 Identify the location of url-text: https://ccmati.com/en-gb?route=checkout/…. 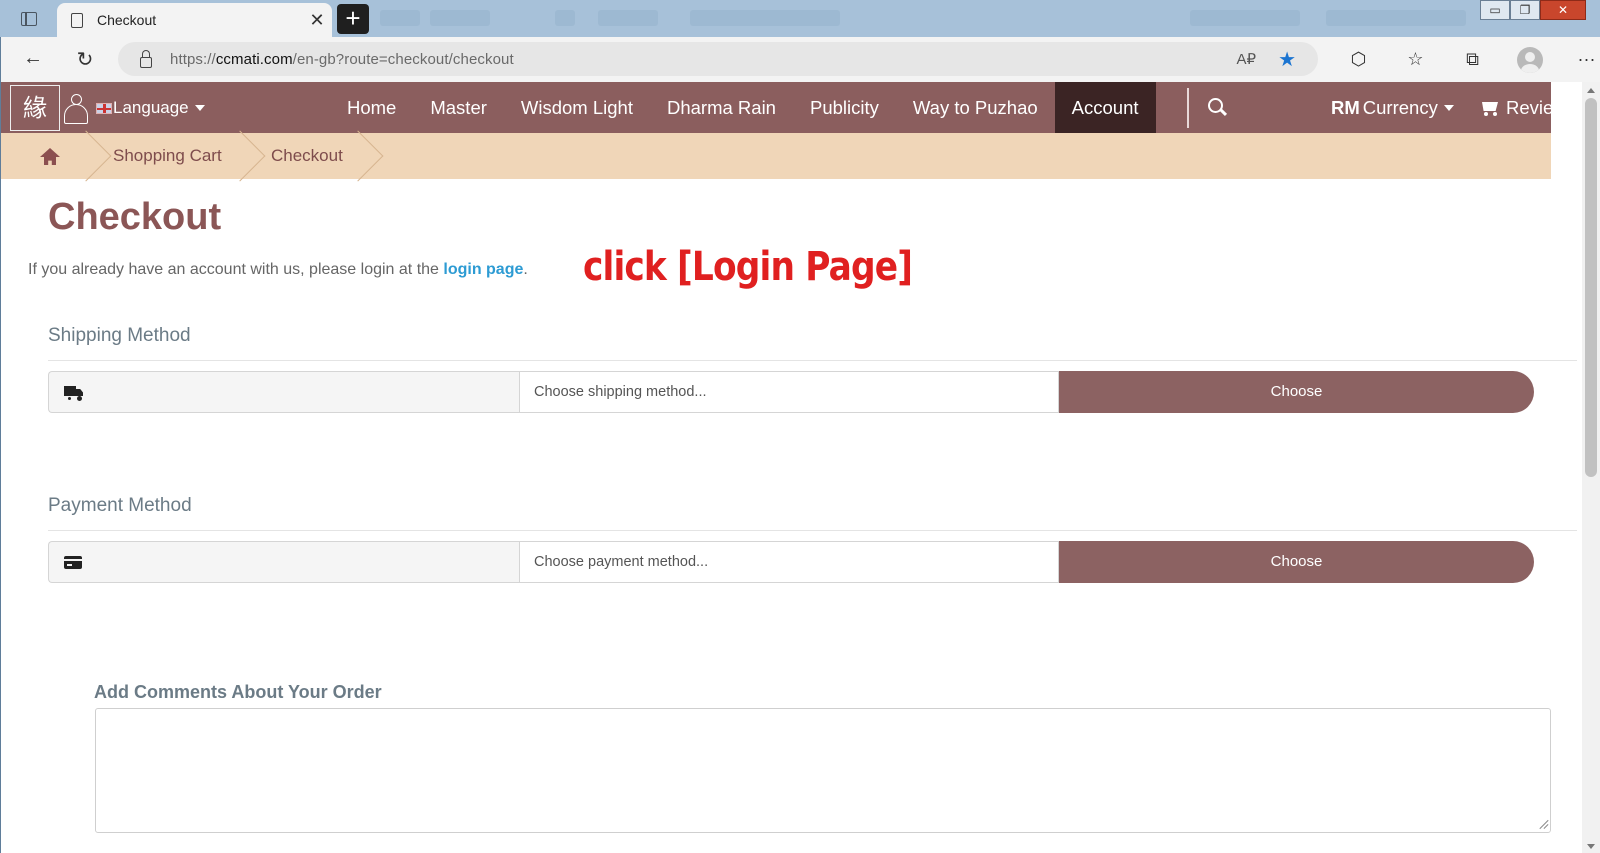
(342, 59).